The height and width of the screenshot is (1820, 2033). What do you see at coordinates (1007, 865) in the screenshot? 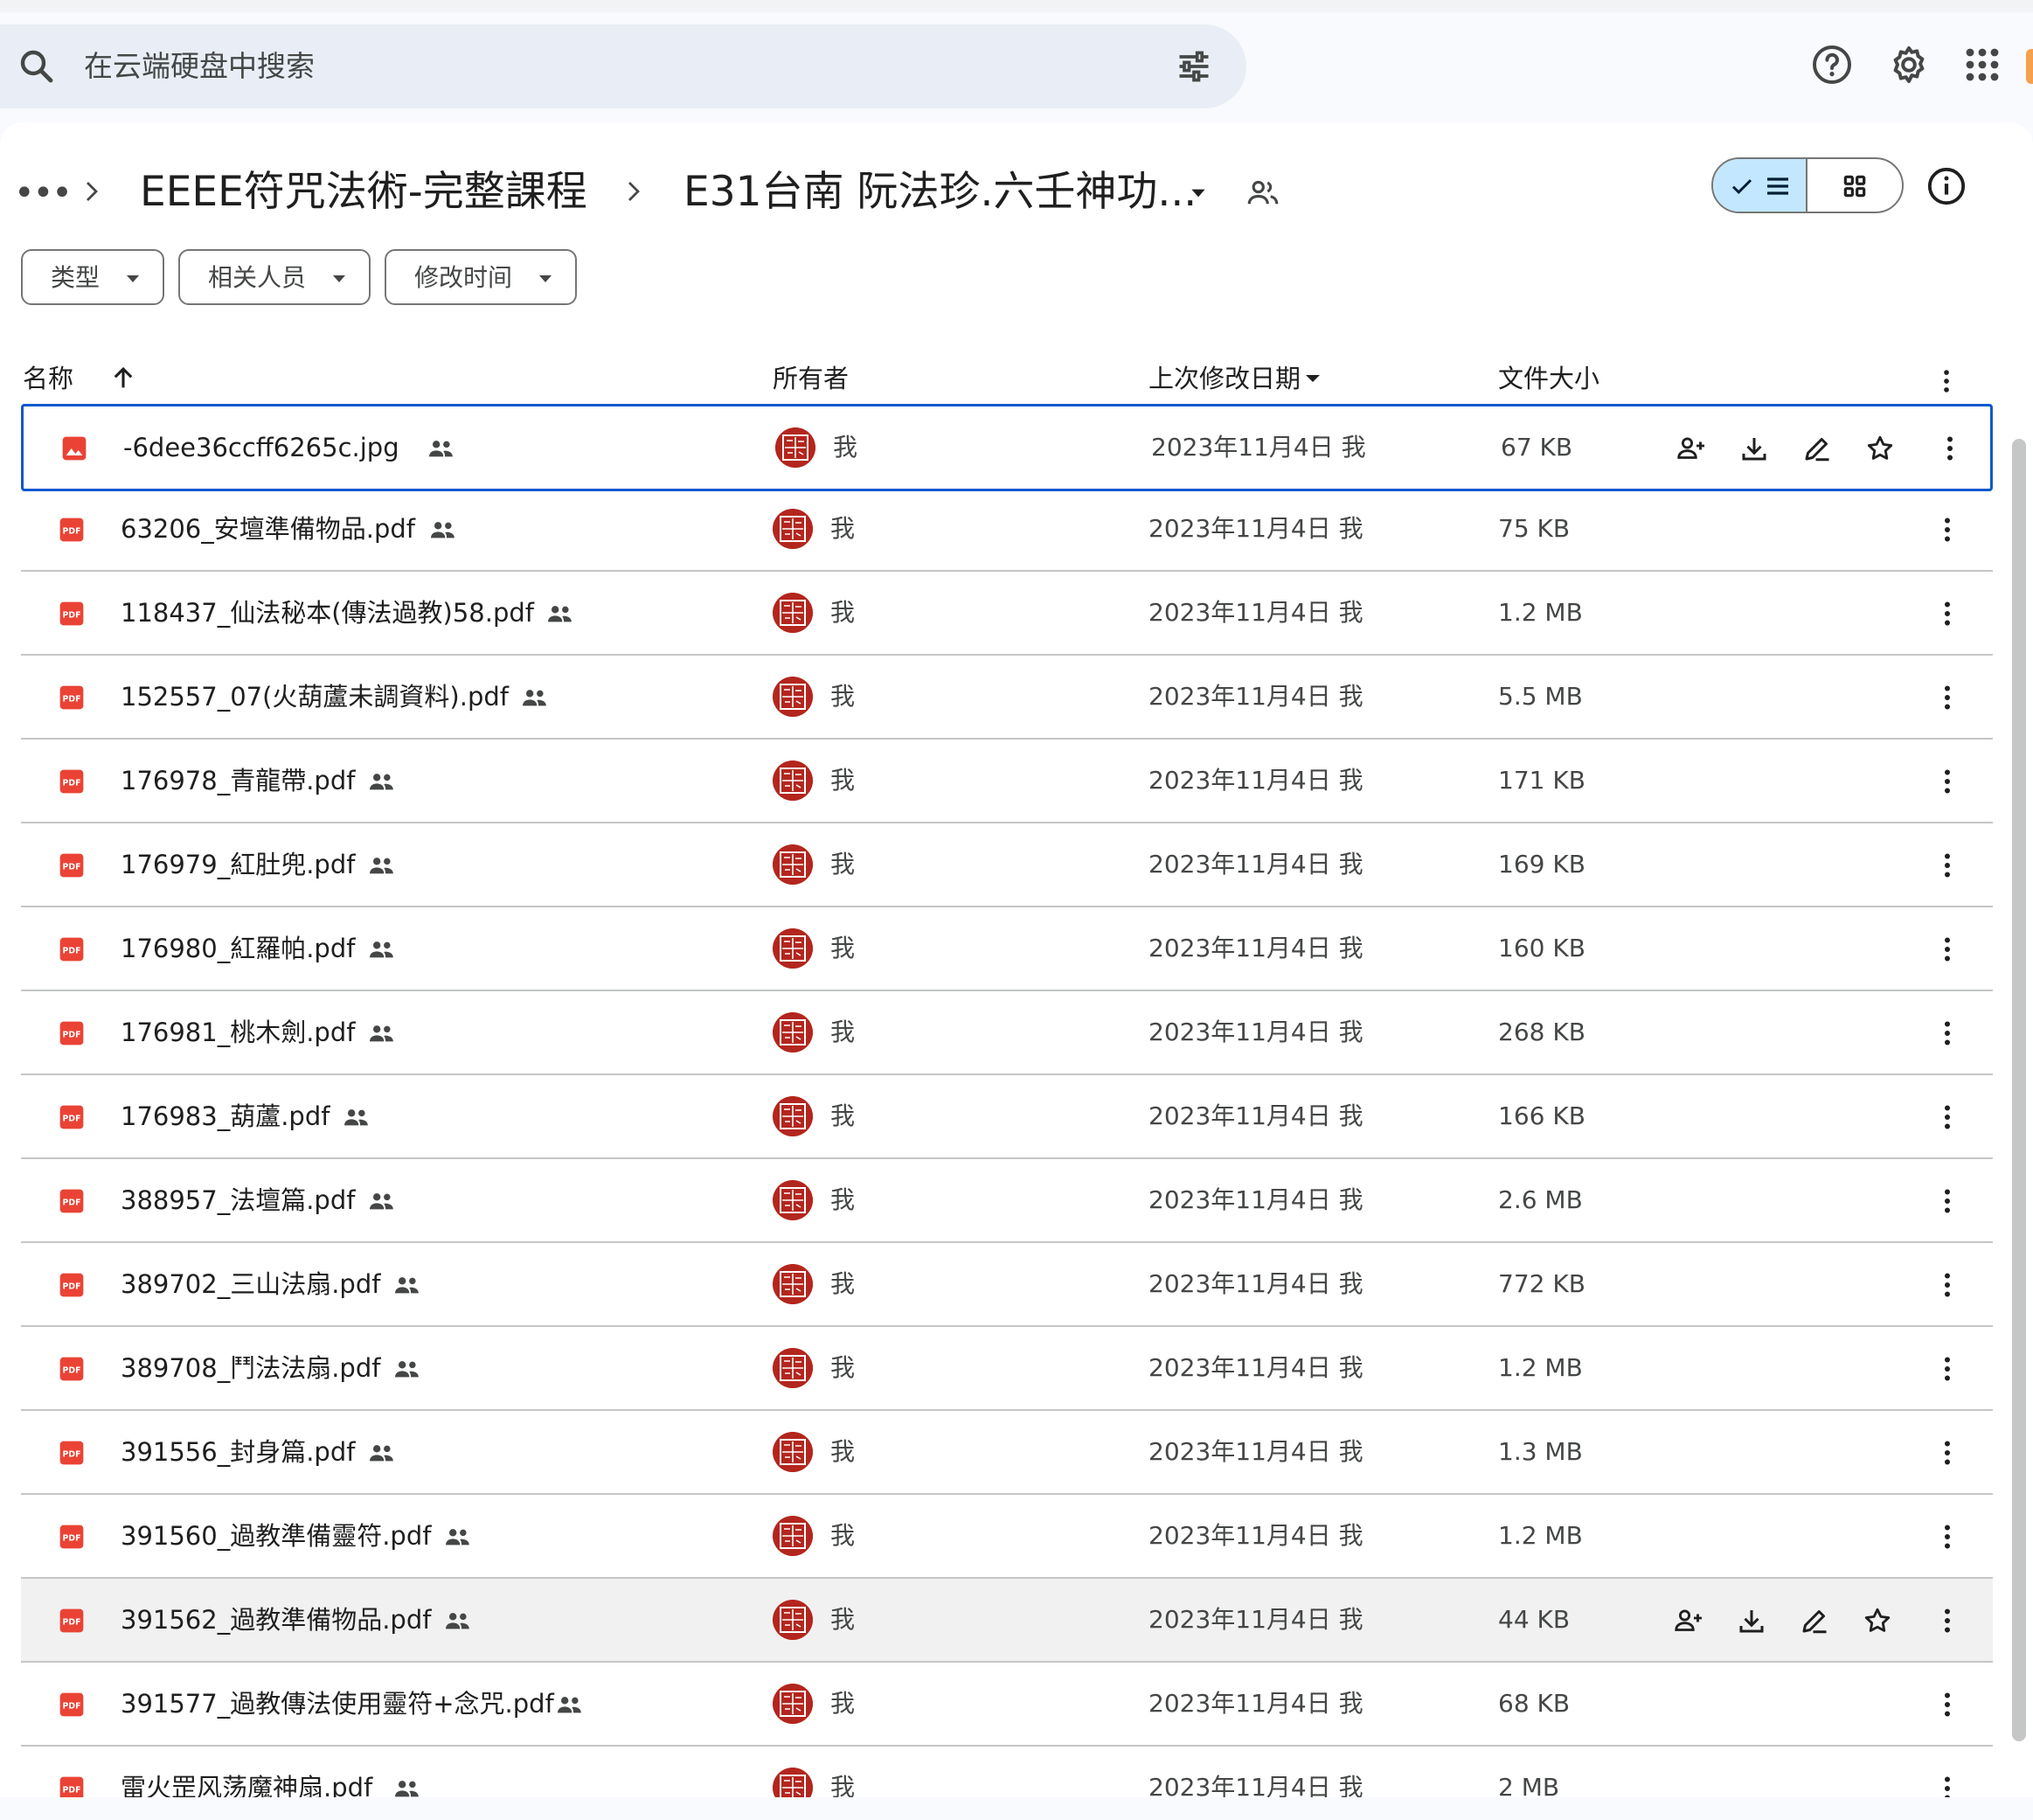
I see `table-row: PDF 176979_紅肚兜.pdf 我 2023年11月4日 我 169 KB` at bounding box center [1007, 865].